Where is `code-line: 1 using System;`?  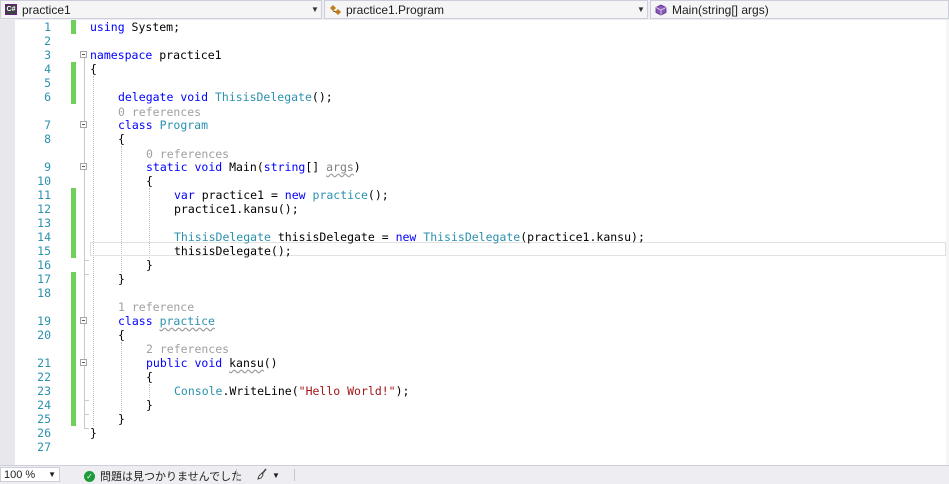 code-line: 1 using System; is located at coordinates (474, 27).